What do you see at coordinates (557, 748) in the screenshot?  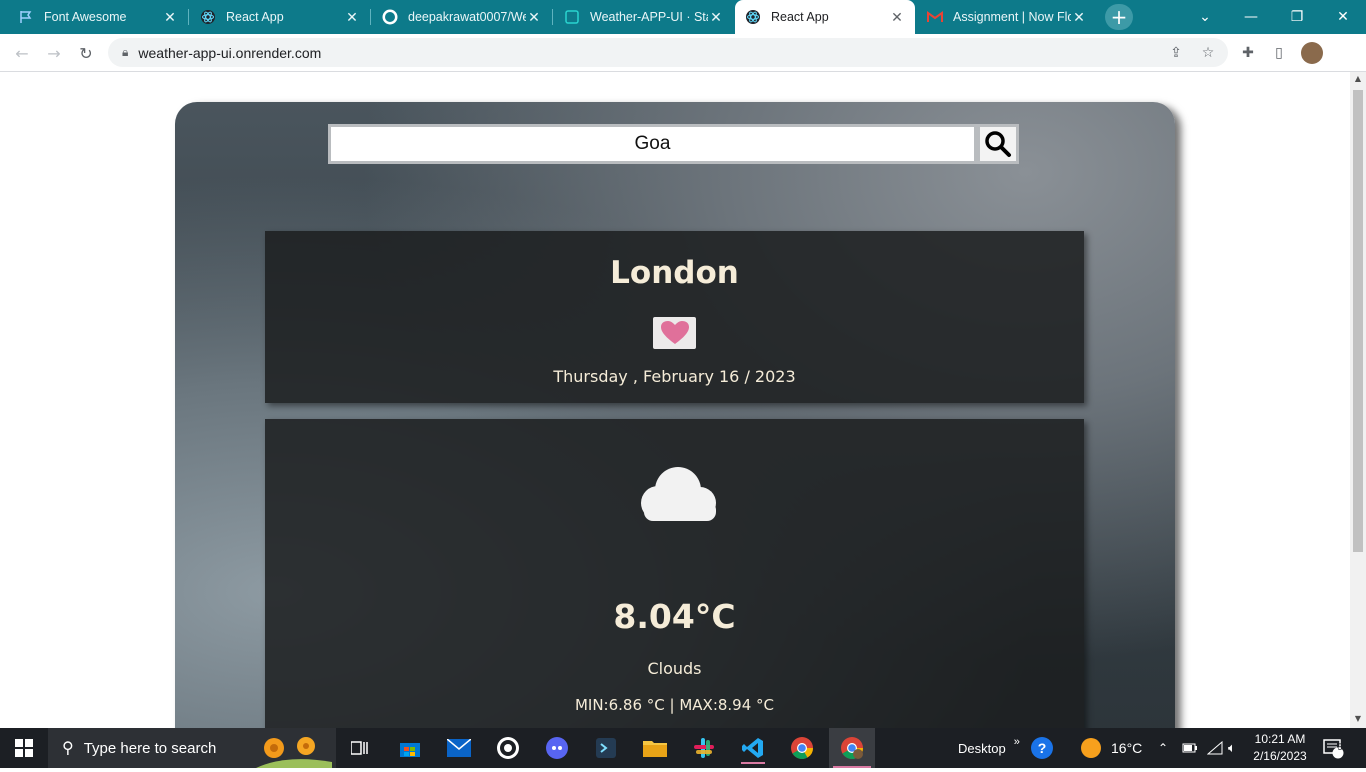 I see `discord-icon` at bounding box center [557, 748].